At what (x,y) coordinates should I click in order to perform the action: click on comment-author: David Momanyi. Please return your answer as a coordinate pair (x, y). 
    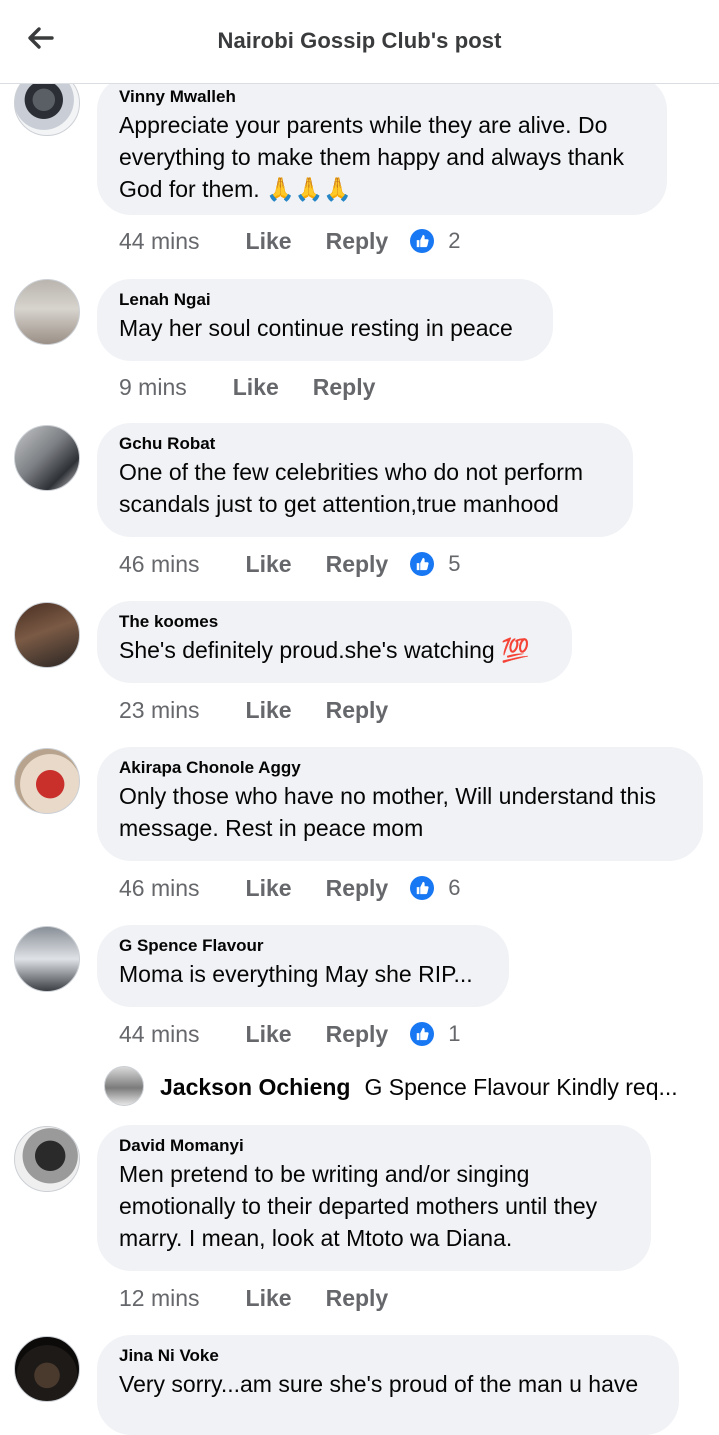
    Looking at the image, I should click on (374, 1146).